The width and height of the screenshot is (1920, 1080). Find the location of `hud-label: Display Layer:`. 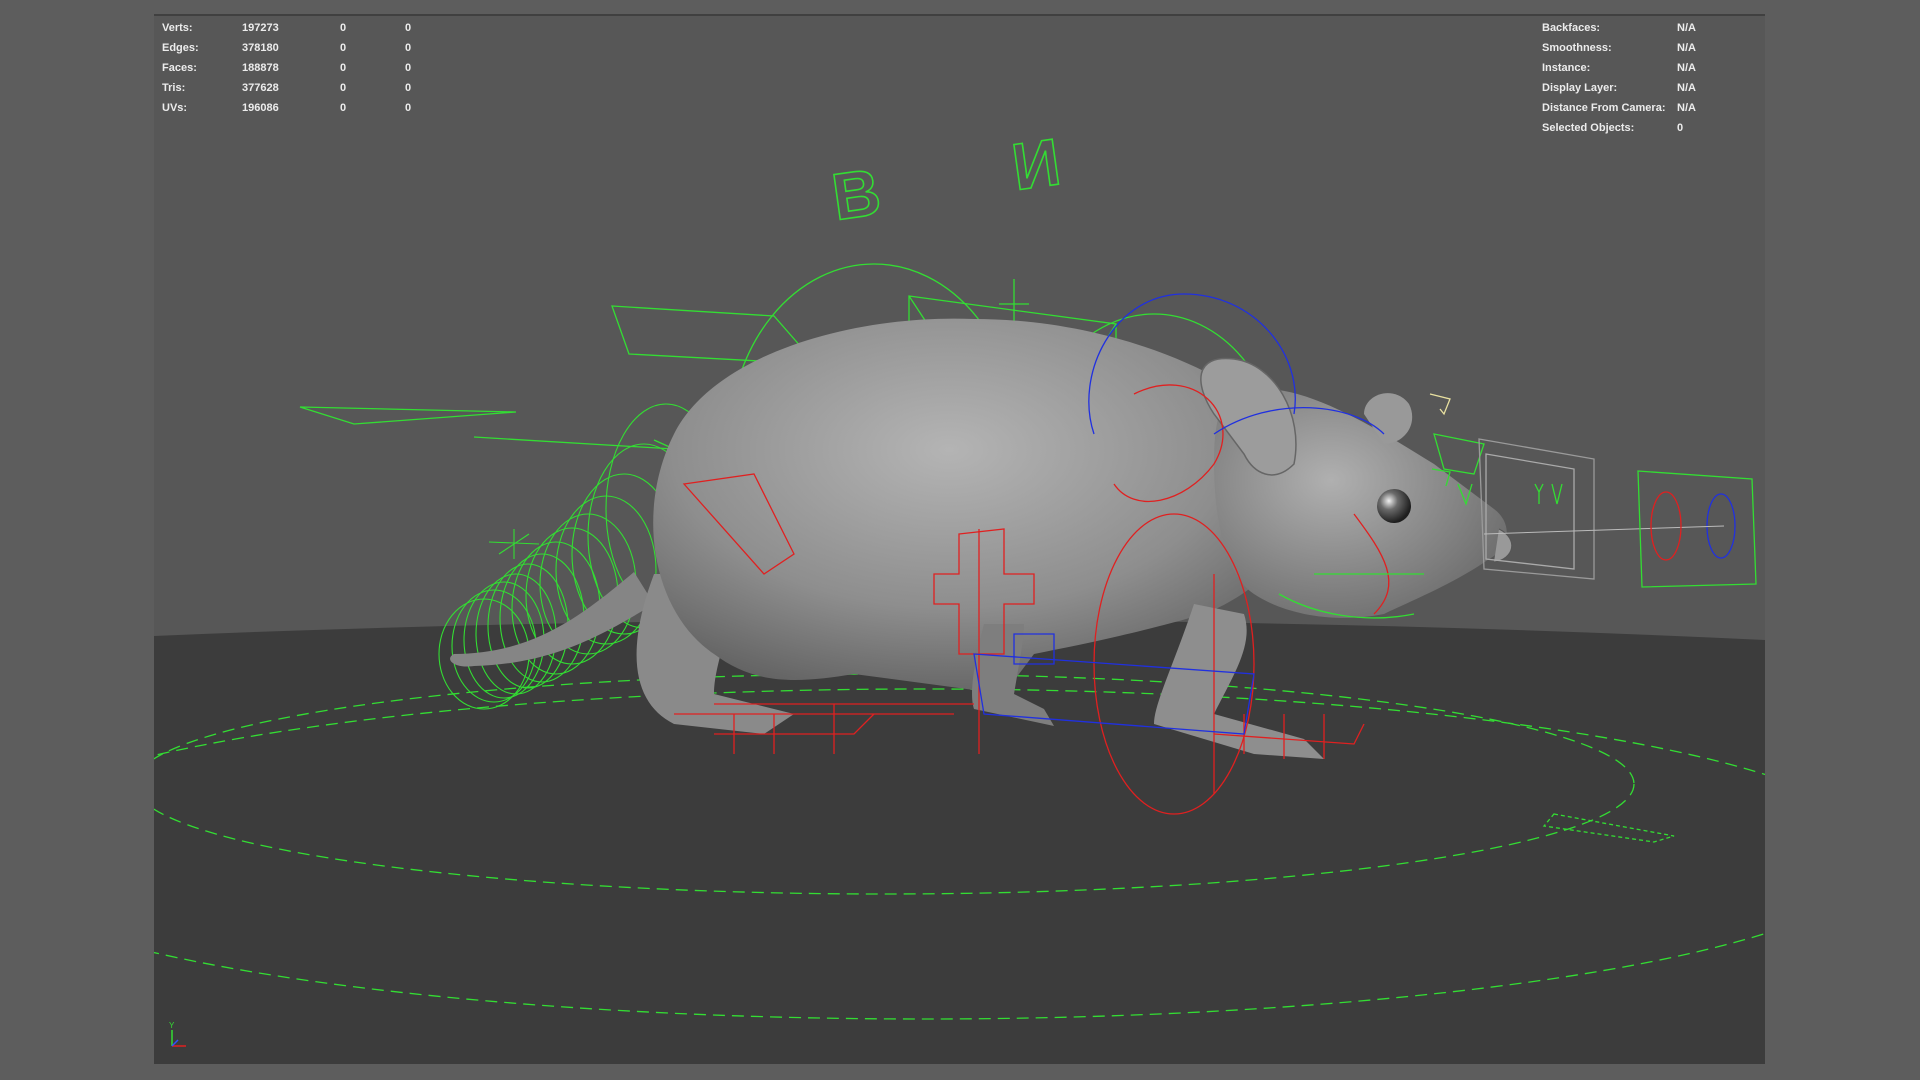

hud-label: Display Layer: is located at coordinates (1580, 88).